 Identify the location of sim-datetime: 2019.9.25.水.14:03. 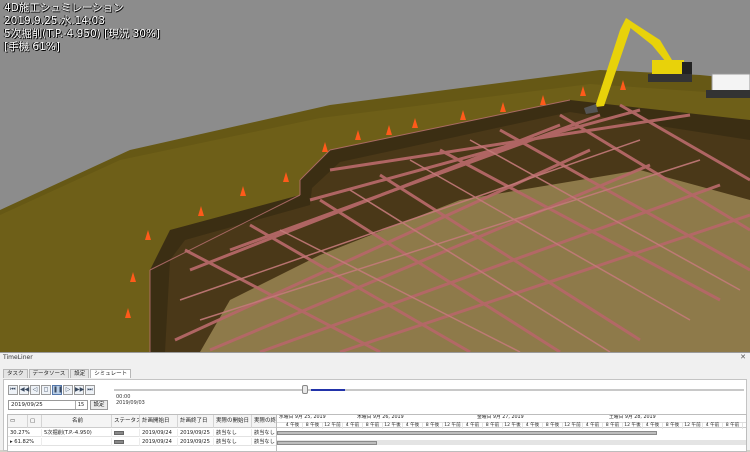
(54, 21).